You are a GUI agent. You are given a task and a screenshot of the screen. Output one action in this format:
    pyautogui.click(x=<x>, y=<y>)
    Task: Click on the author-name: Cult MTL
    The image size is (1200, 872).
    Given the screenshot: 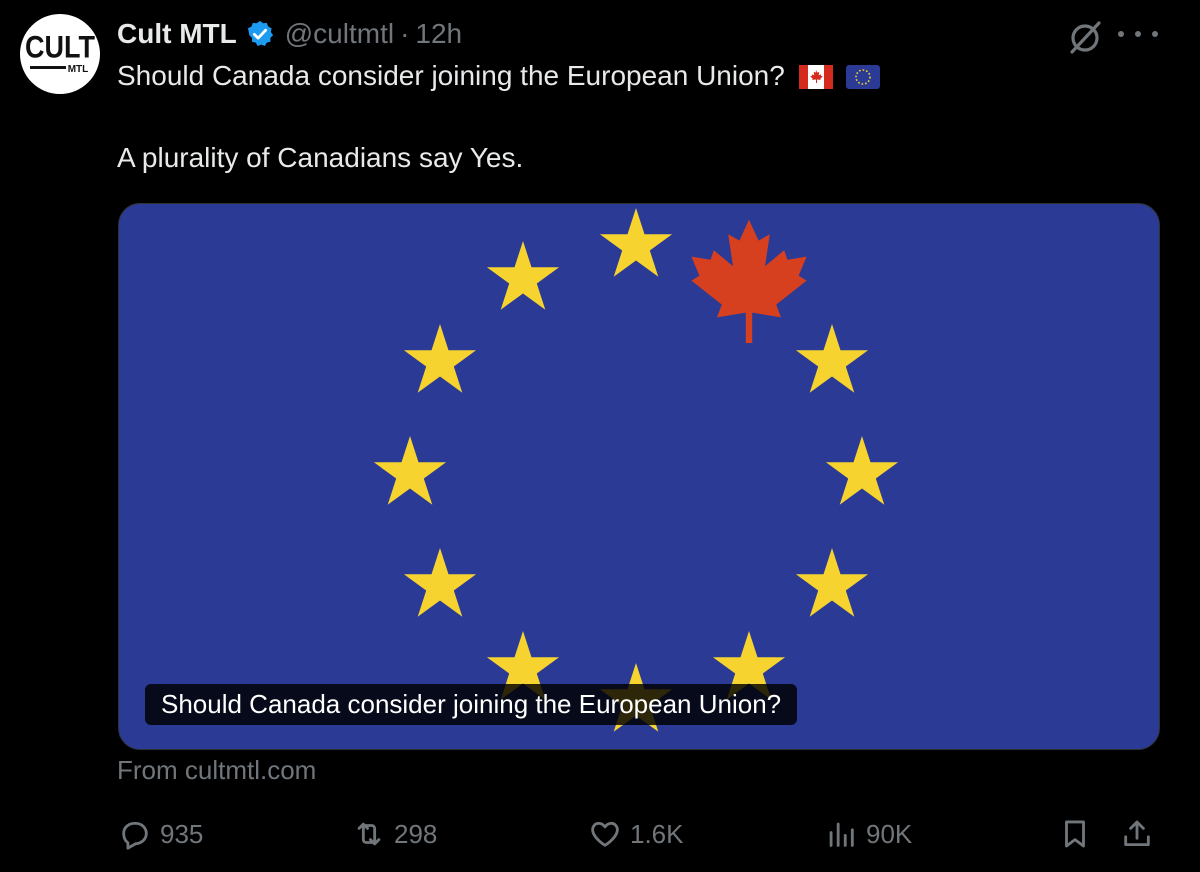 What is the action you would take?
    pyautogui.click(x=177, y=34)
    